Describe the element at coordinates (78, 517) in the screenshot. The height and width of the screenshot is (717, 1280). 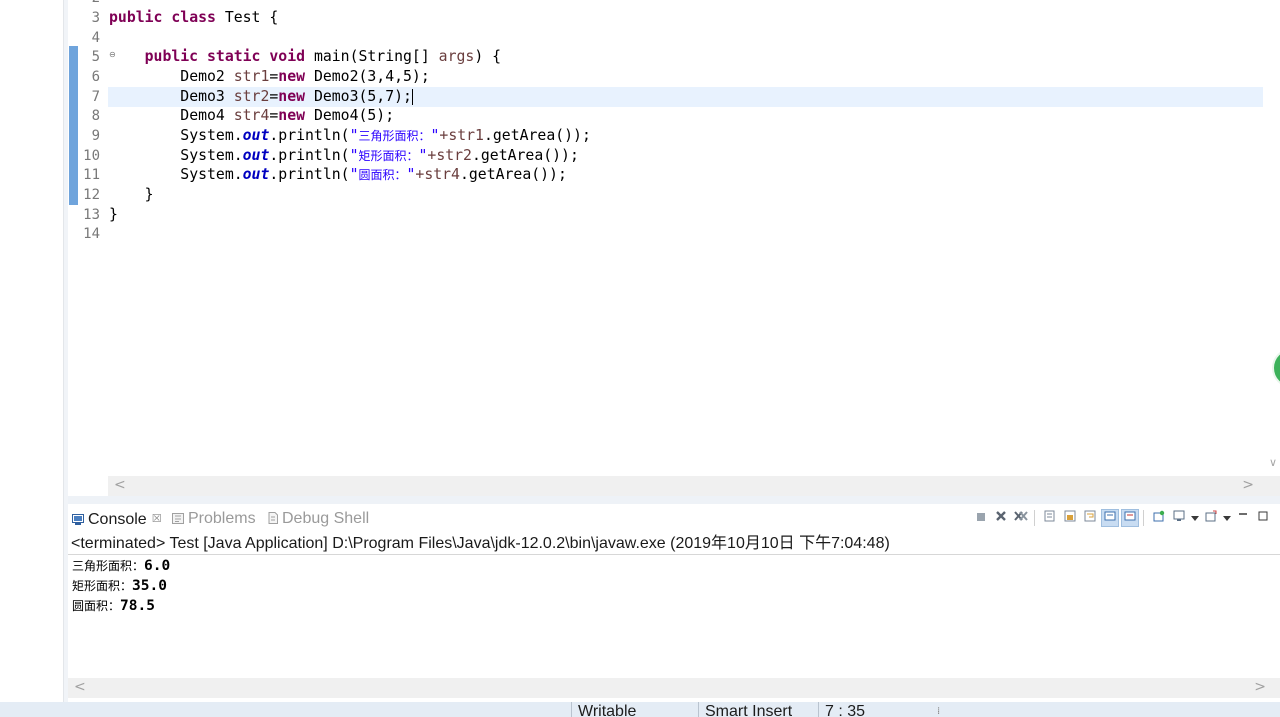
I see `console-icon` at that location.